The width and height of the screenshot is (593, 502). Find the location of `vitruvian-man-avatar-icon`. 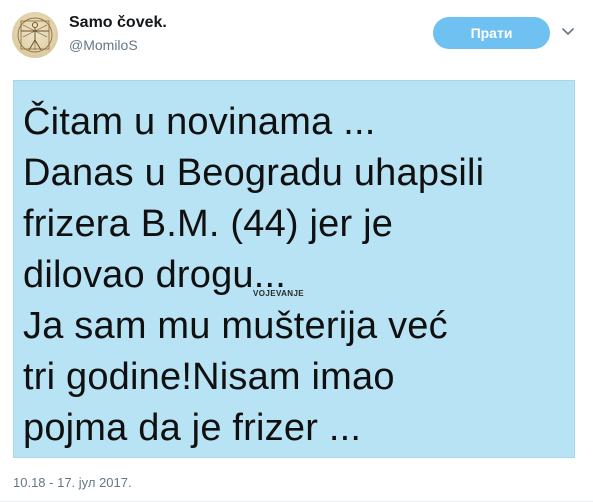

vitruvian-man-avatar-icon is located at coordinates (35, 35).